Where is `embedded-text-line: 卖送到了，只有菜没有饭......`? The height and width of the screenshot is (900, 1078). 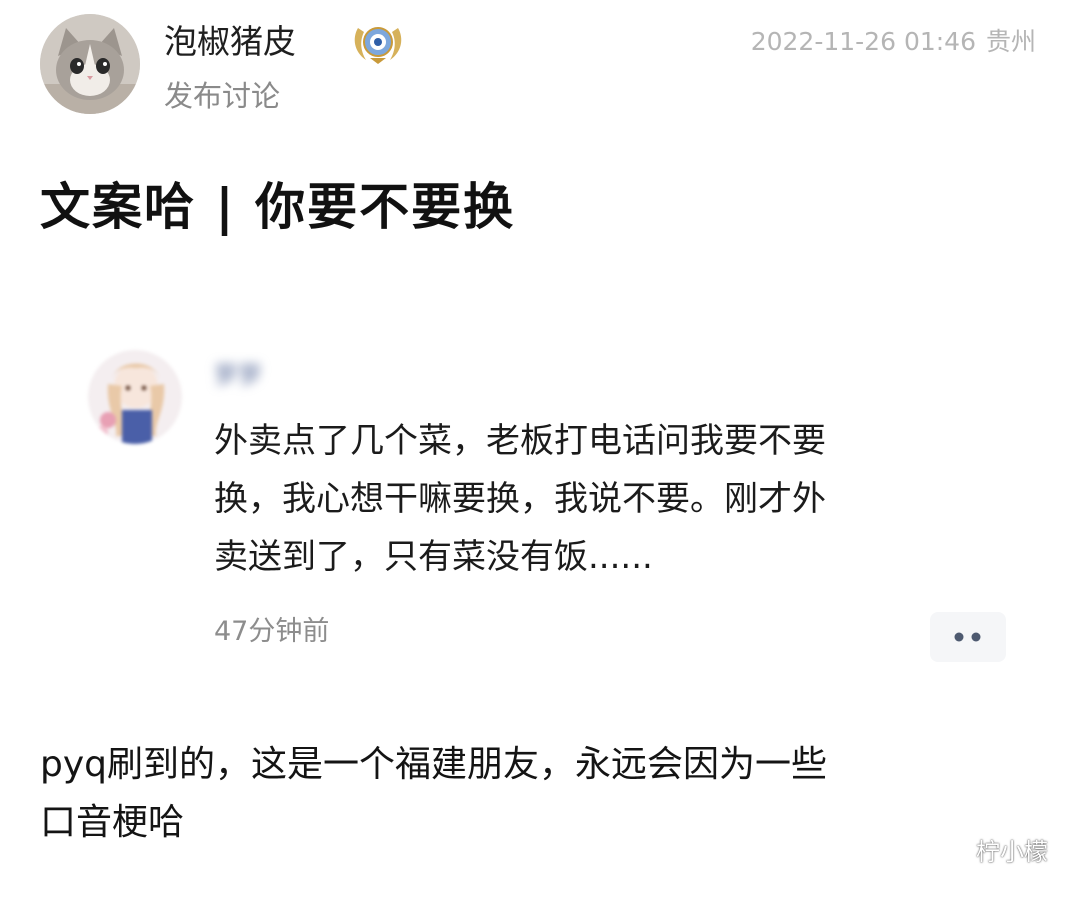
embedded-text-line: 卖送到了，只有菜没有饭...... is located at coordinates (433, 557).